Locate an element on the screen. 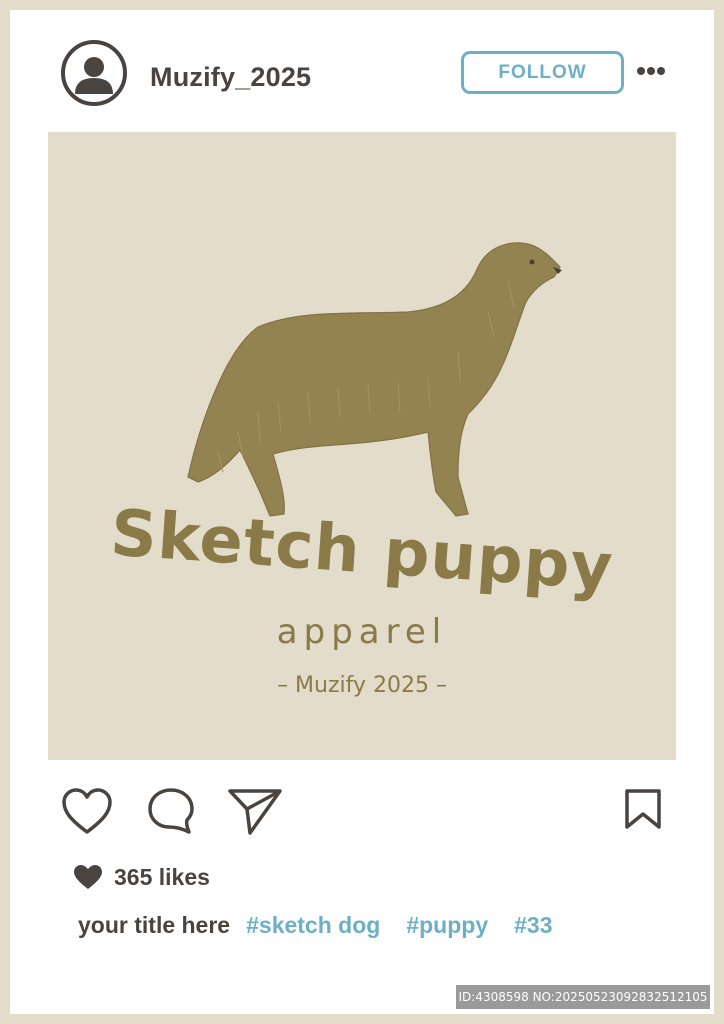  brand-credit: – Muzify 2025 – is located at coordinates (362, 685).